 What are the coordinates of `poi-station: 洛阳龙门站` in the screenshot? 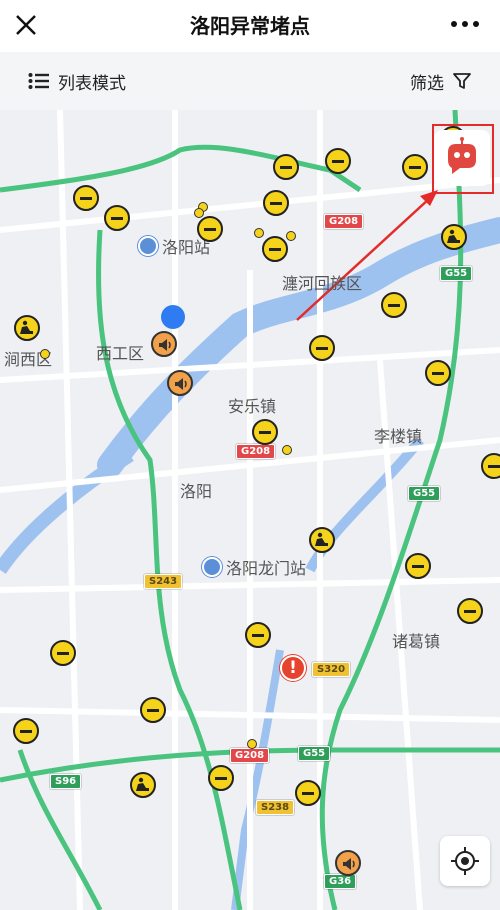 It's located at (254, 567).